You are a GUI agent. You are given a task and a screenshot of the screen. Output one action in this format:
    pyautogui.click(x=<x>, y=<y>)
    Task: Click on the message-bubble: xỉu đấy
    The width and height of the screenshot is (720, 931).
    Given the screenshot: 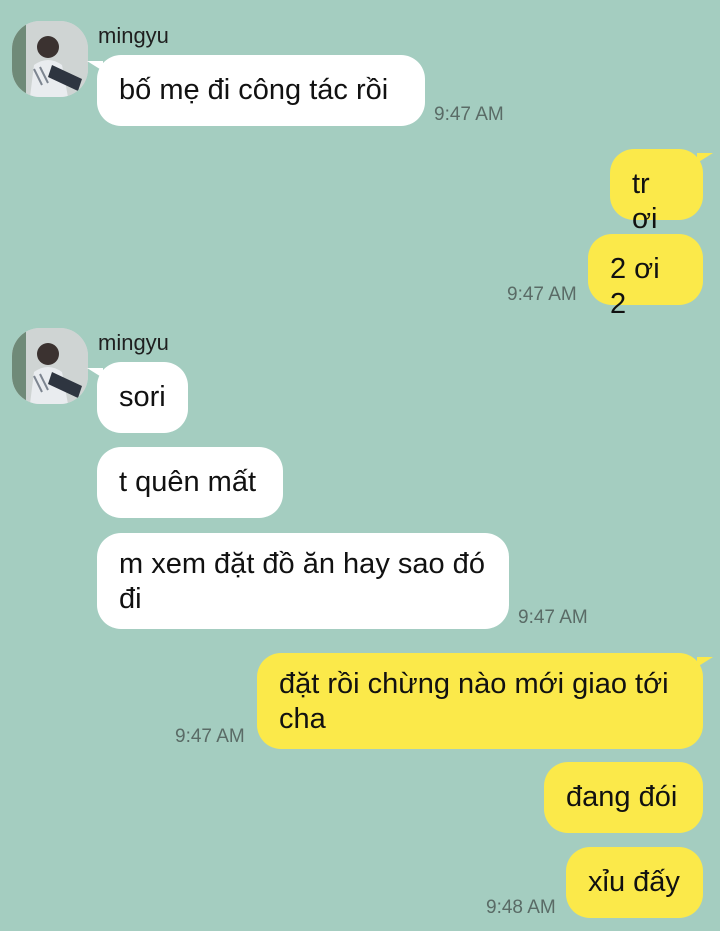 What is the action you would take?
    pyautogui.click(x=634, y=882)
    